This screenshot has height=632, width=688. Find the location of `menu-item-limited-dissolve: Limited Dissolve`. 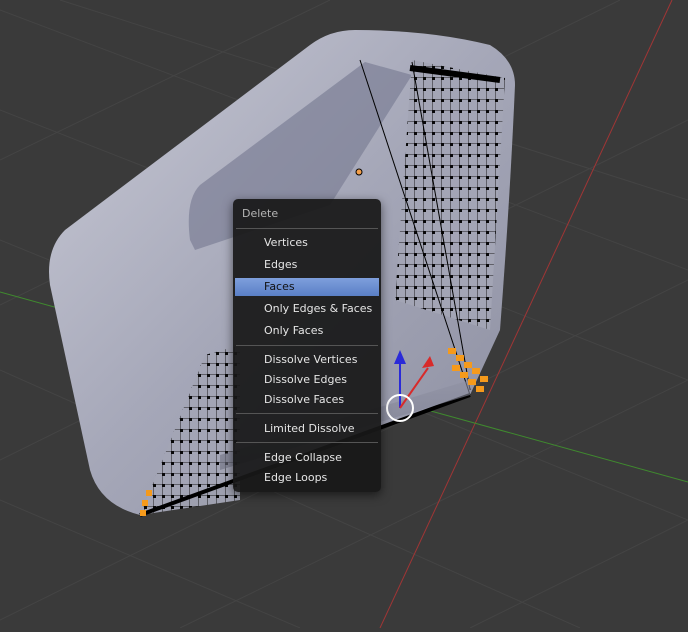

menu-item-limited-dissolve: Limited Dissolve is located at coordinates (307, 429).